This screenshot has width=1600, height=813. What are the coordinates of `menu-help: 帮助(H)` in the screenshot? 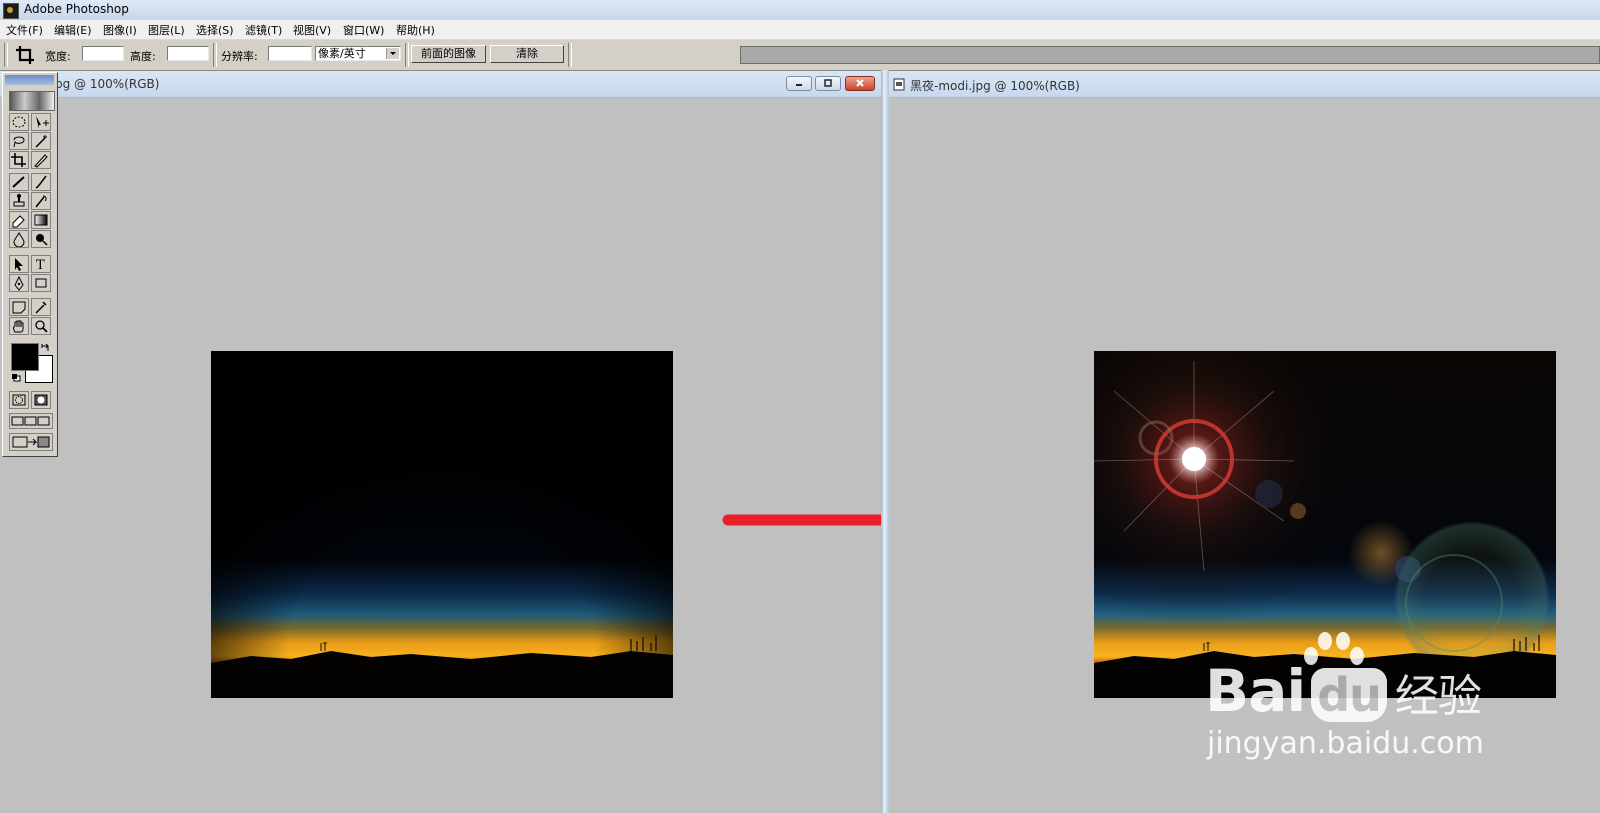 It's located at (415, 30).